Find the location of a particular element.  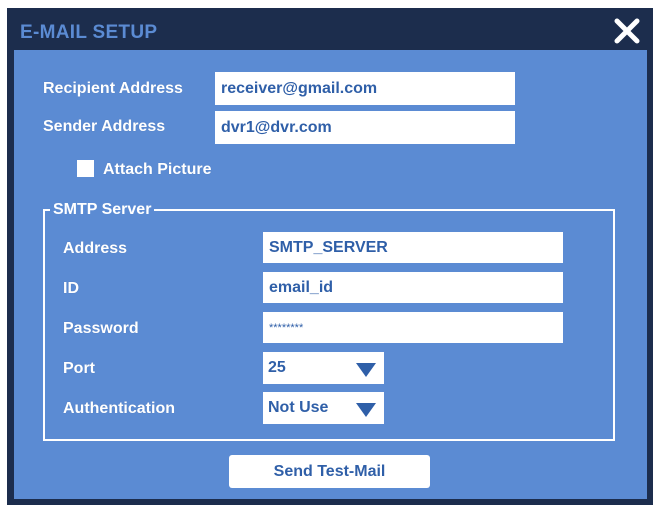

title-bar: E-MAIL SETUP is located at coordinates (330, 29).